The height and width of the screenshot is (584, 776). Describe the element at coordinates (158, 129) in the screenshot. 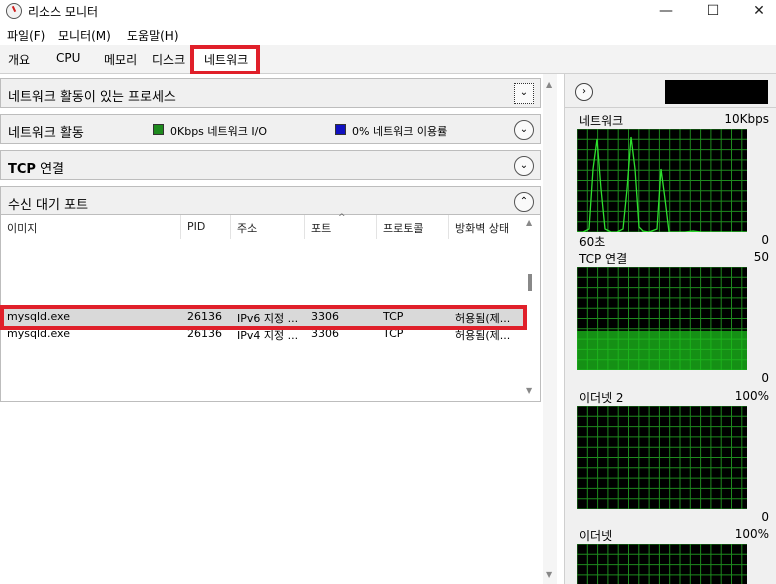

I see `io-legend-swatch` at that location.